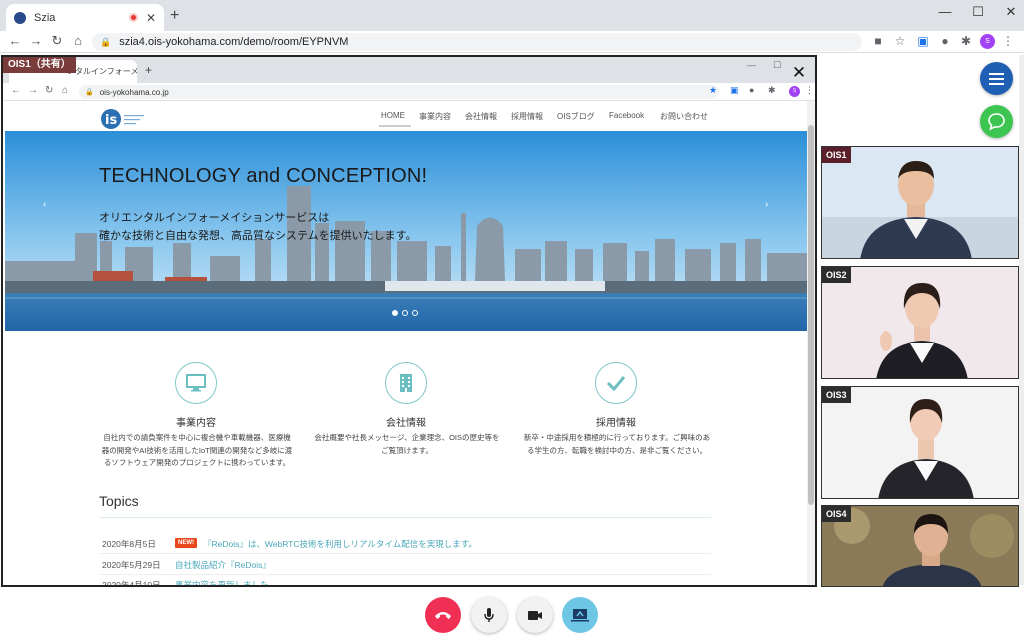 The width and height of the screenshot is (1024, 642). I want to click on hang-up-icon, so click(443, 615).